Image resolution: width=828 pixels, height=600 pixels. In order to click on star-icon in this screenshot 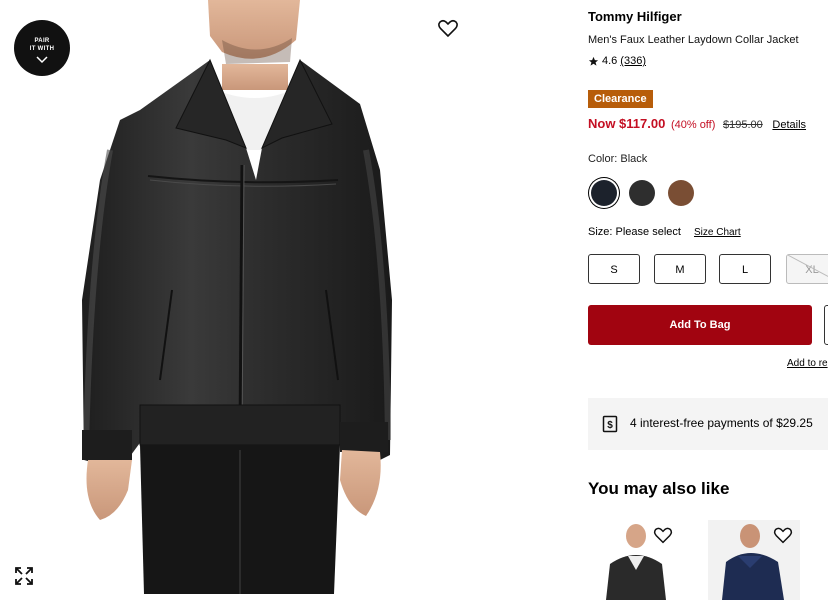, I will do `click(593, 61)`.